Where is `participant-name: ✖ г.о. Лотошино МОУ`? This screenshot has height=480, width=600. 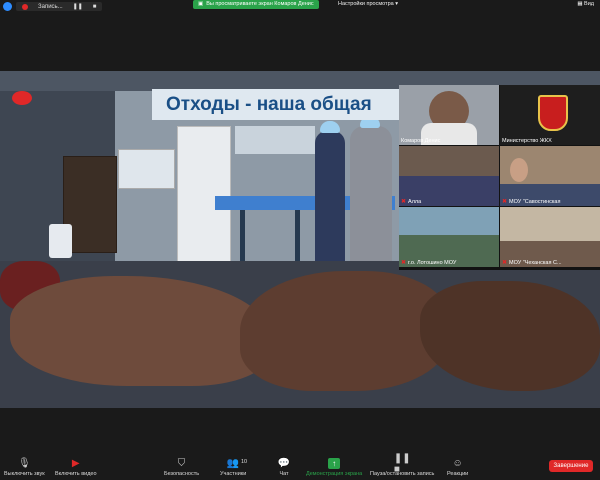 participant-name: ✖ г.о. Лотошино МОУ is located at coordinates (429, 263).